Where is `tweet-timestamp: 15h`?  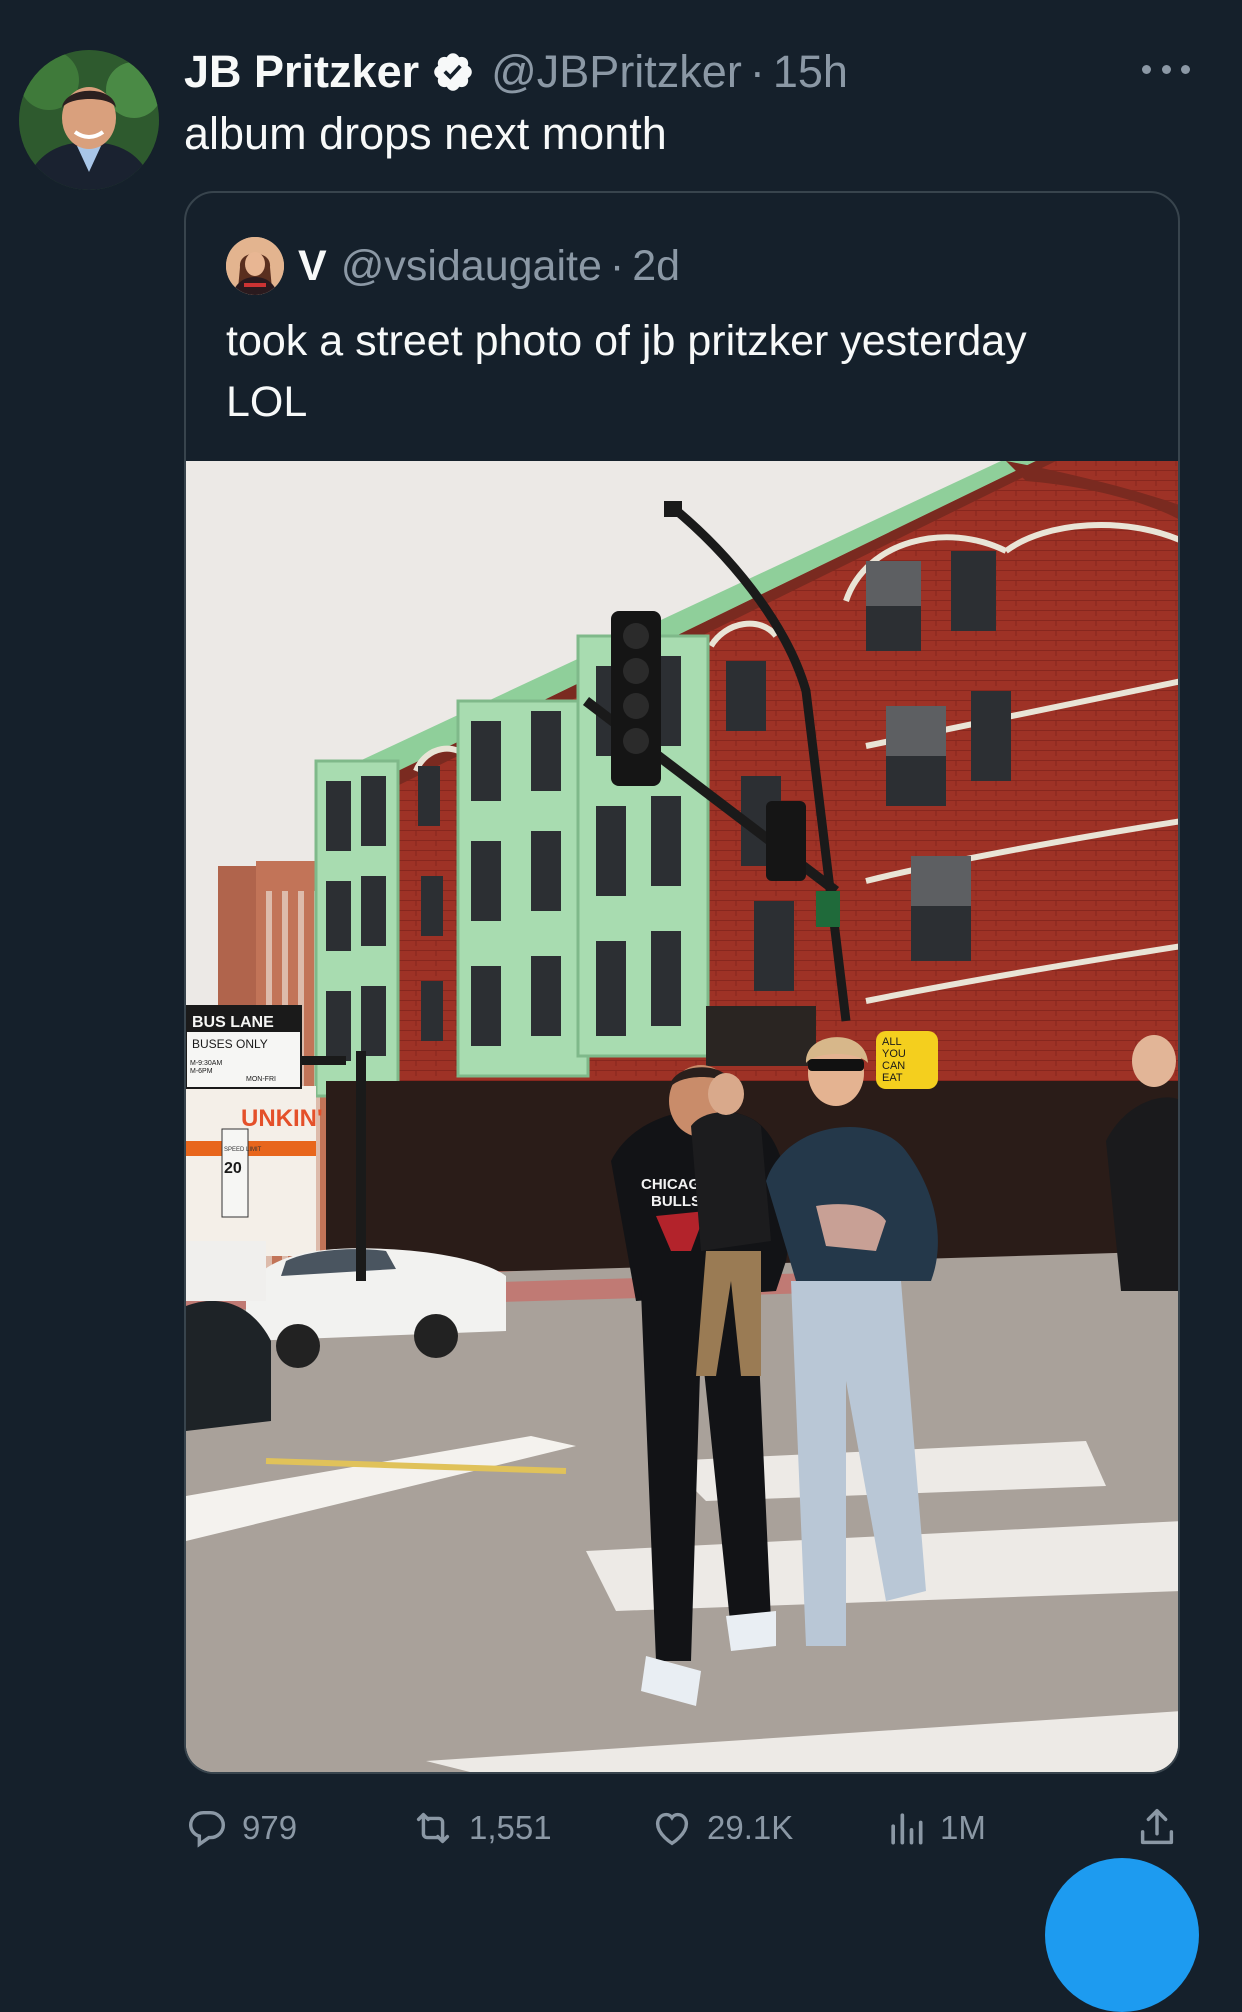 tweet-timestamp: 15h is located at coordinates (810, 72).